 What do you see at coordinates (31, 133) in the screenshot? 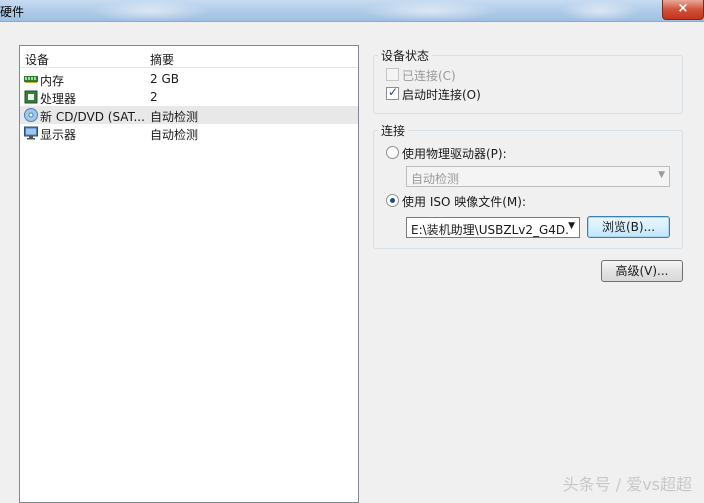
I see `display-icon` at bounding box center [31, 133].